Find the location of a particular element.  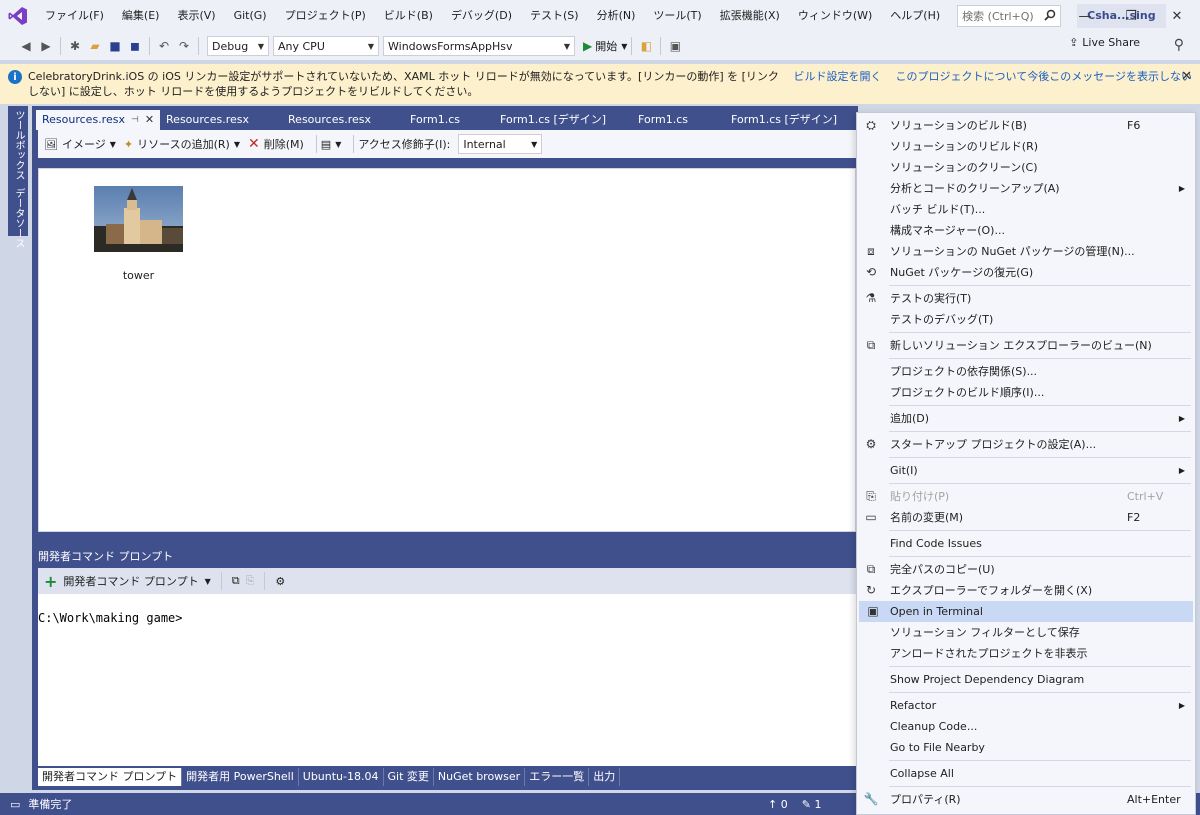

menu-file: ファイル(F) is located at coordinates (74, 16).